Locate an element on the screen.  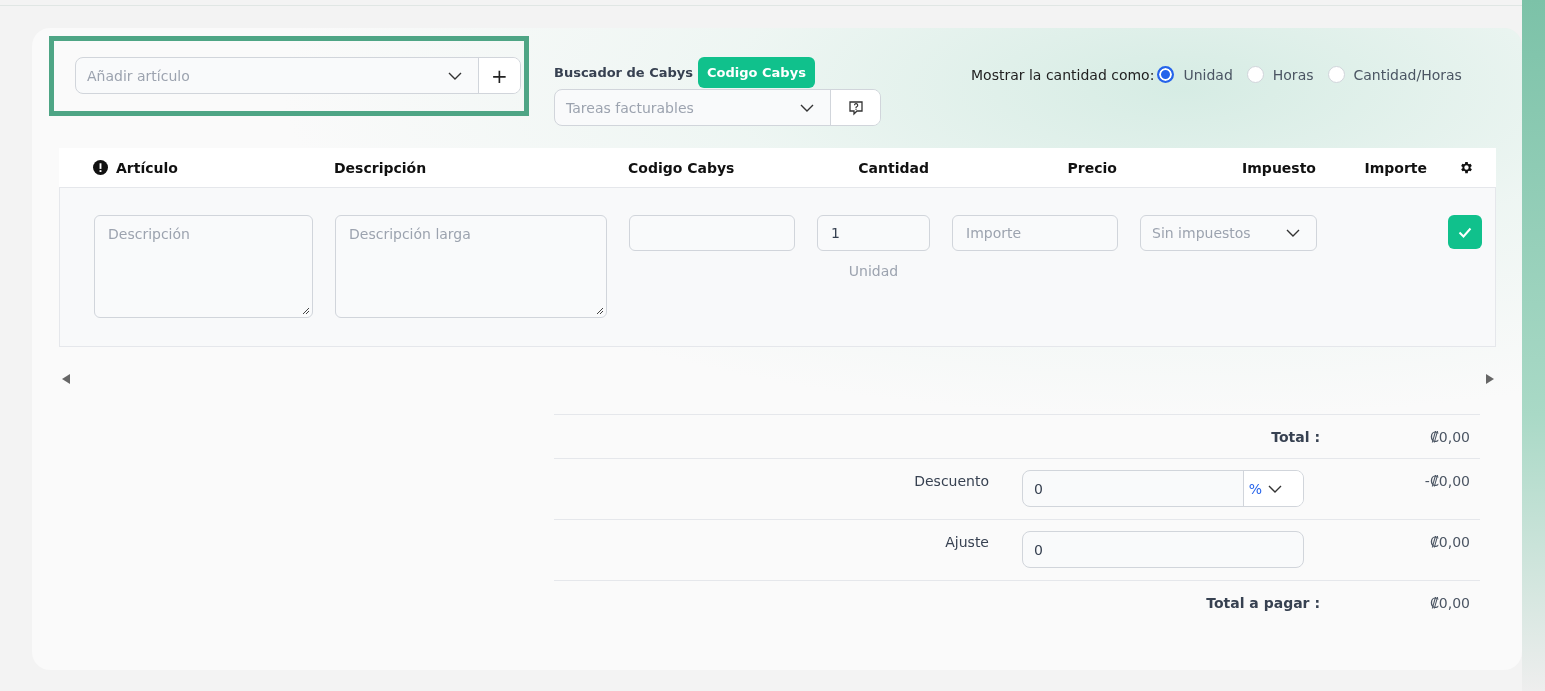
quantity-mode-radio: Horas is located at coordinates (1280, 74).